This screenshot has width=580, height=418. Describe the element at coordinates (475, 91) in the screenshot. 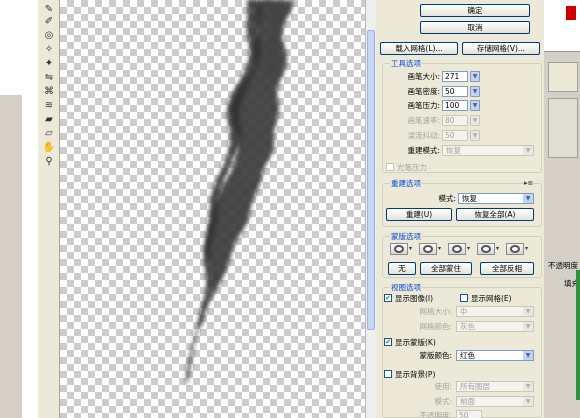

I see `brush-density-dropdown: ▼` at that location.